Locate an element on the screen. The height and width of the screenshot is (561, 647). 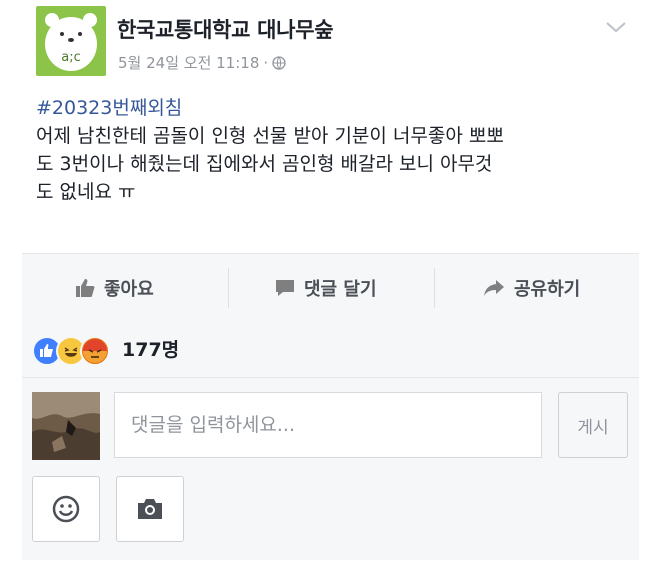
post-header: a;c 한국교통대학교 대나무숲 5월 24일 오전 11:18 · is located at coordinates (331, 45).